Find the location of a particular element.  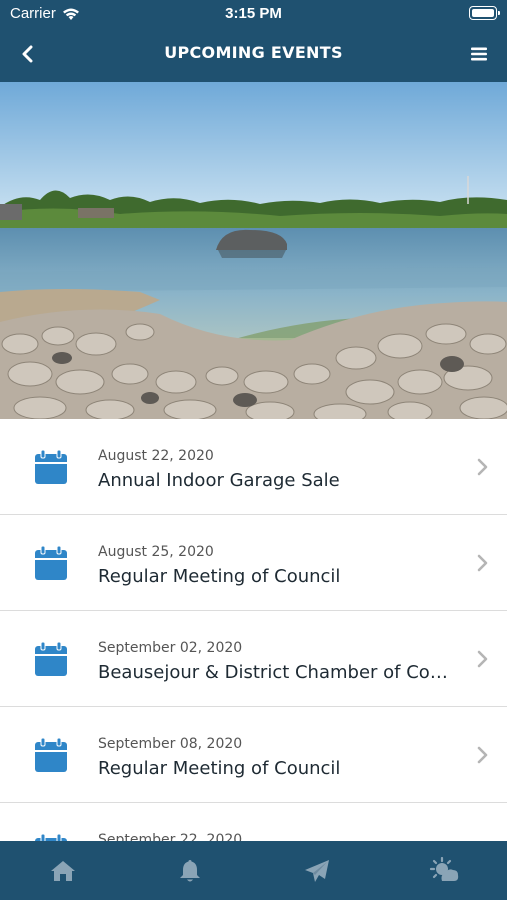

event-date: September 02, 2020 is located at coordinates (170, 648).